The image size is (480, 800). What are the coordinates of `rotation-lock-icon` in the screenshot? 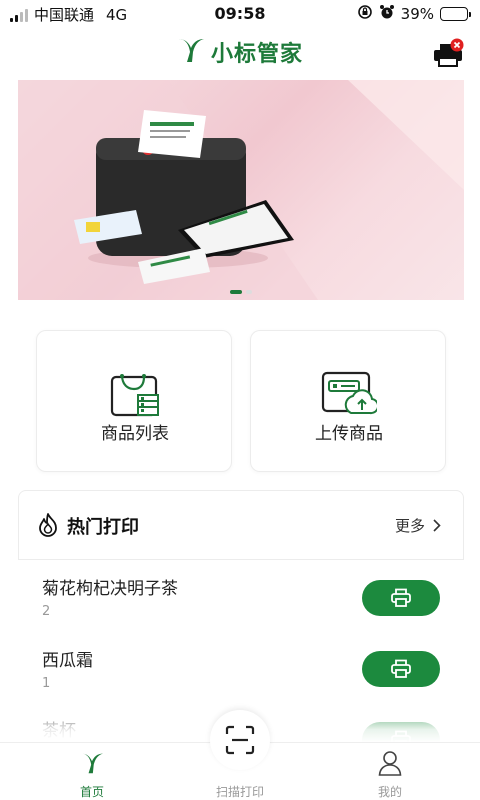 It's located at (365, 14).